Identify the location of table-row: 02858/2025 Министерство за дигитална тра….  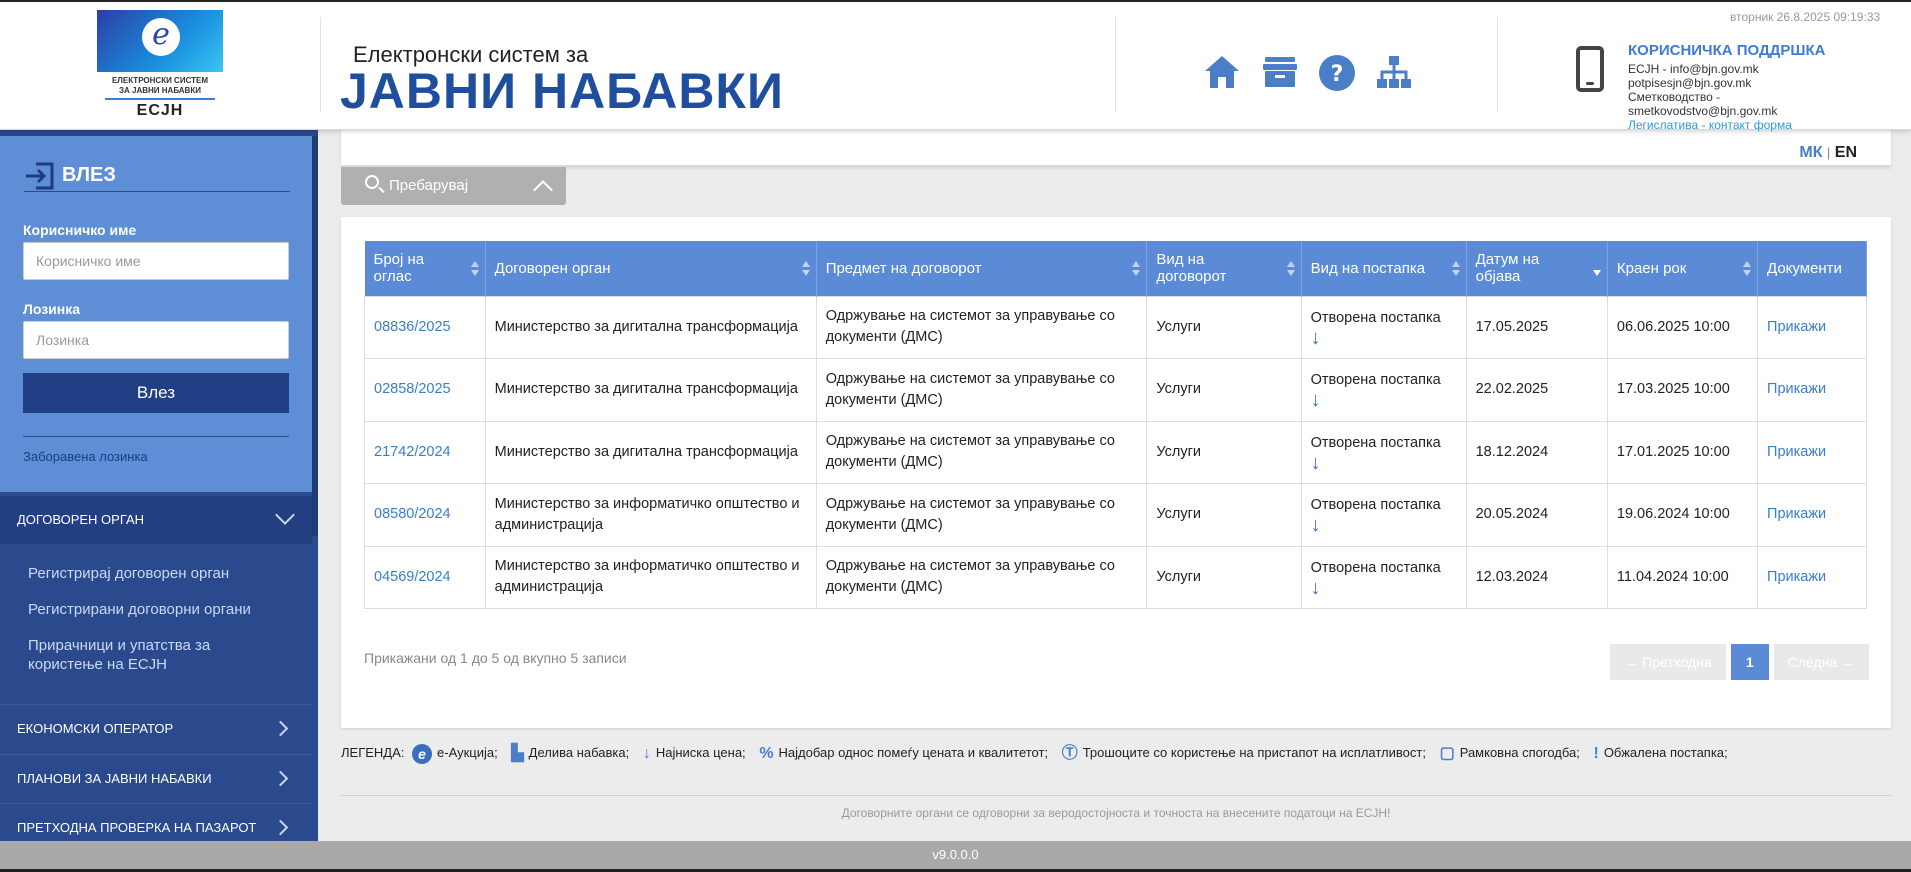
(1115, 390).